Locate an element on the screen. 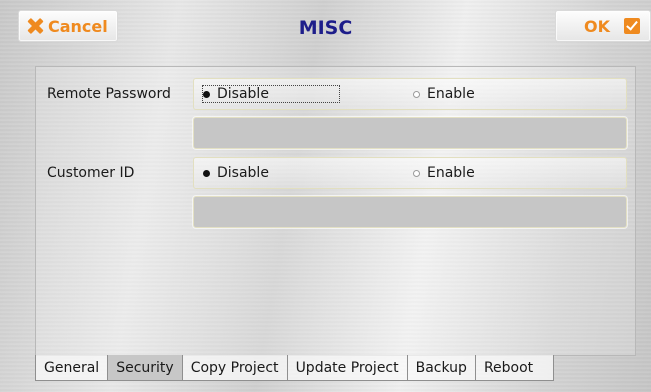  remote-password-label: Remote Password is located at coordinates (109, 94).